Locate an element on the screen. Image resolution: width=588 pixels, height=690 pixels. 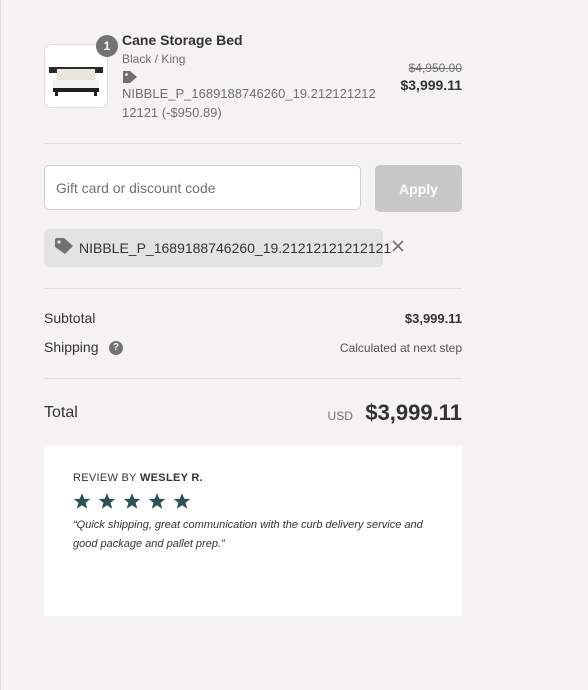
subtotal-value: $3,999.11 is located at coordinates (433, 318).